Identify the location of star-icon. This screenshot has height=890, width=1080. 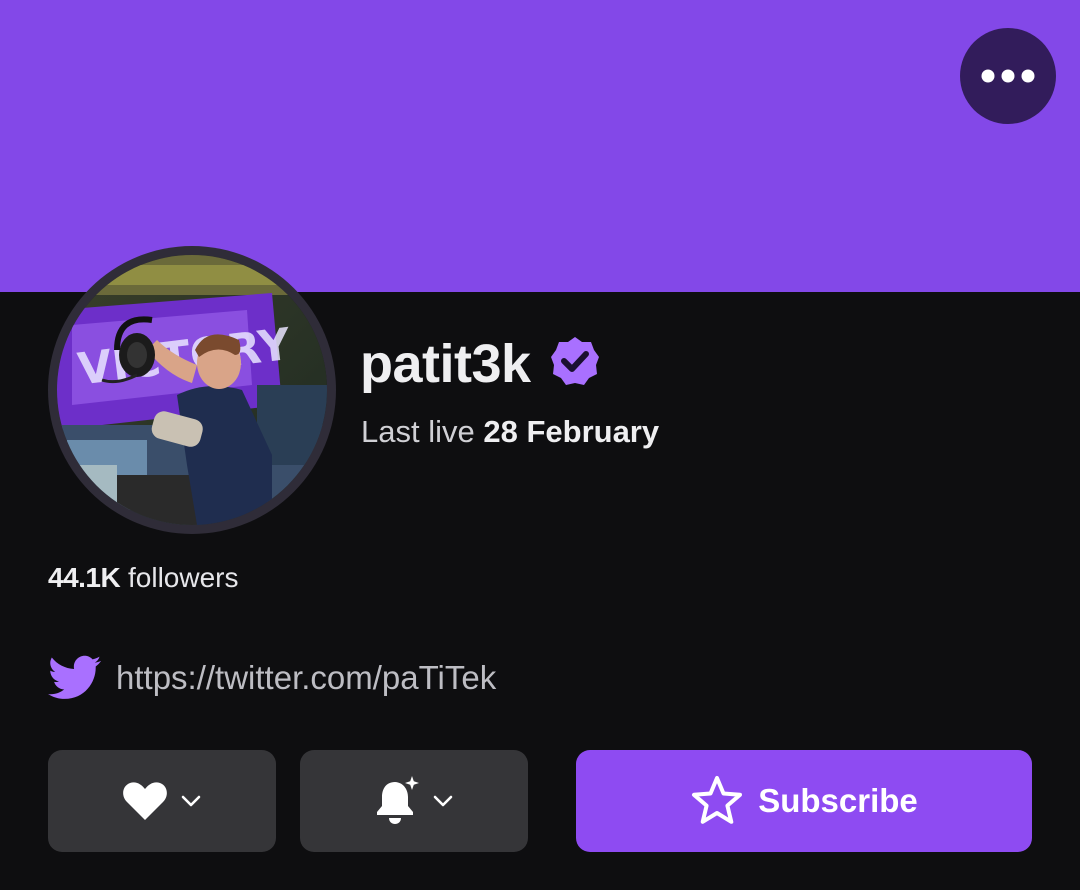
(717, 800).